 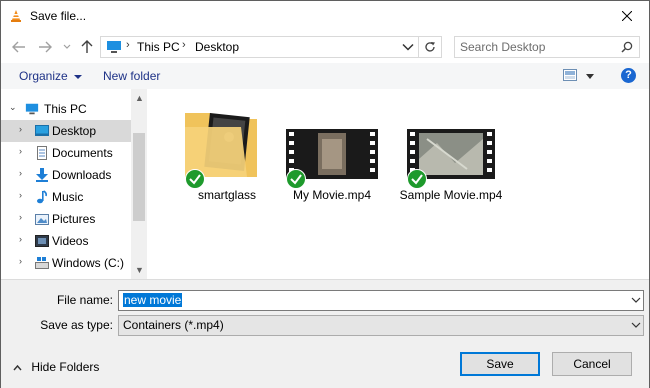 I want to click on videos-icon, so click(x=42, y=241).